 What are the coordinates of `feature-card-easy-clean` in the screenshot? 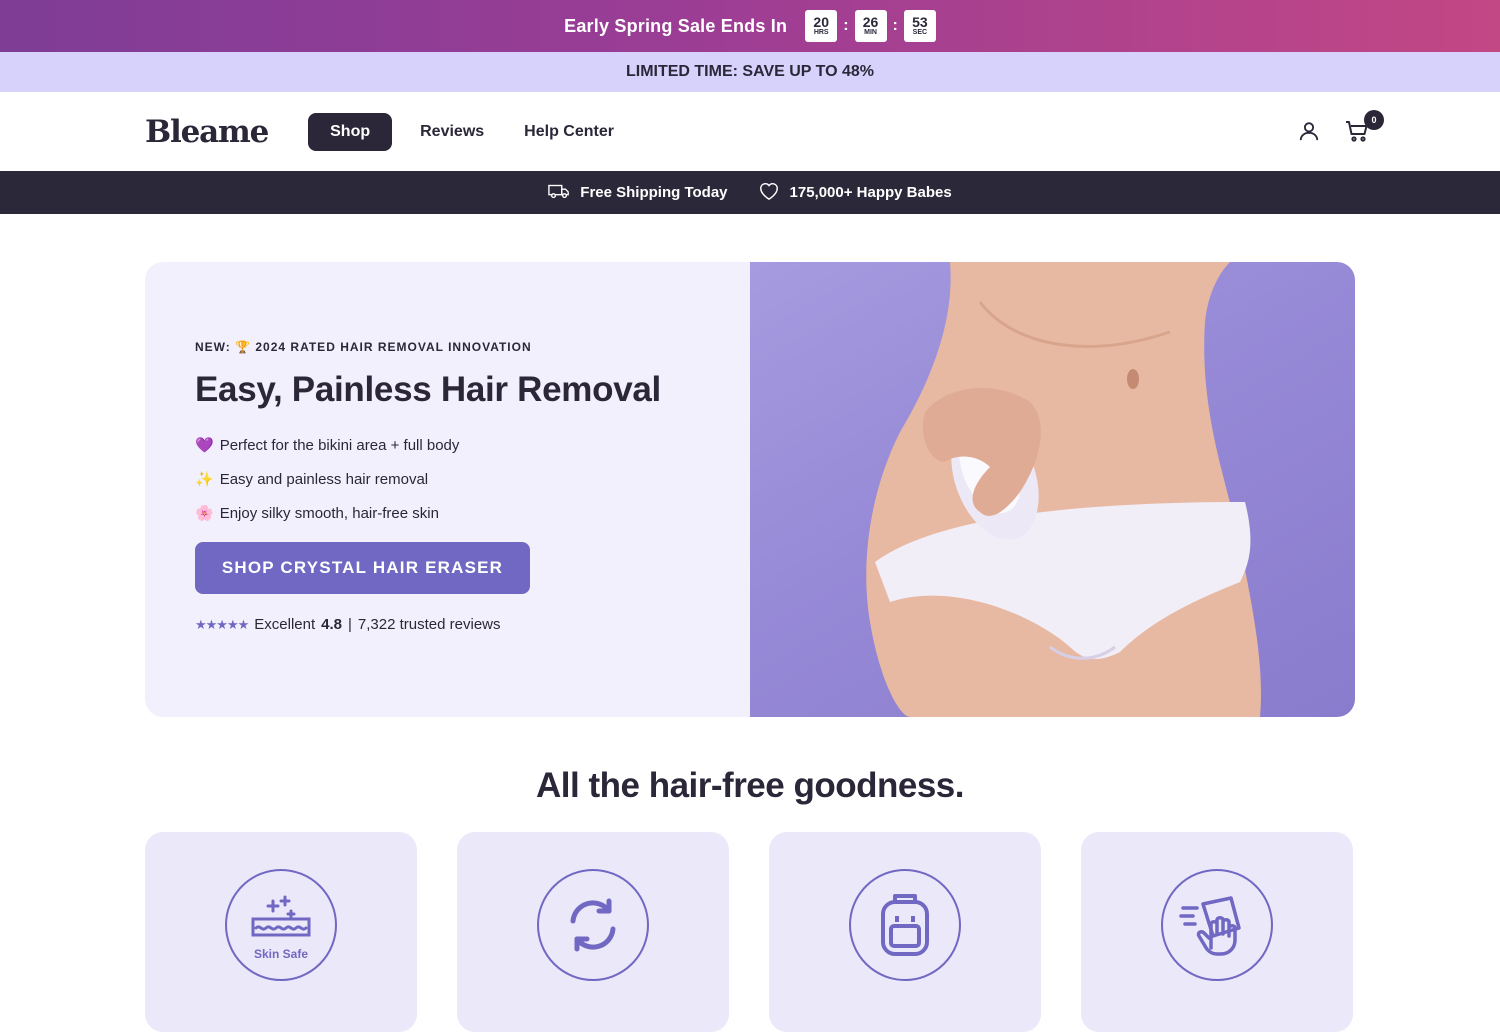 It's located at (1217, 932).